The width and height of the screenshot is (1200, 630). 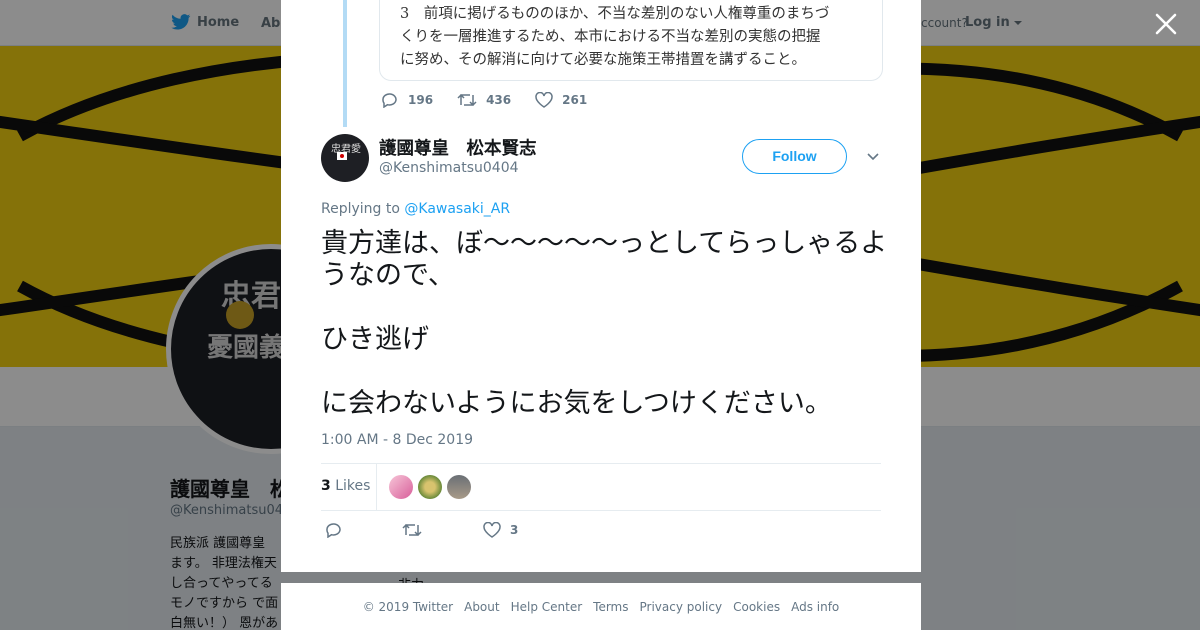 What do you see at coordinates (407, 100) in the screenshot?
I see `reply-action: 196` at bounding box center [407, 100].